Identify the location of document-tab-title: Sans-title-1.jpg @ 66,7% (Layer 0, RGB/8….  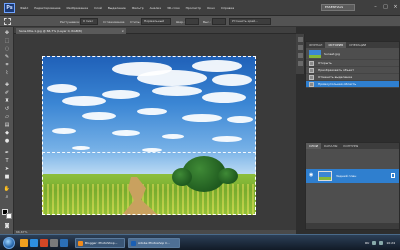
(50, 31).